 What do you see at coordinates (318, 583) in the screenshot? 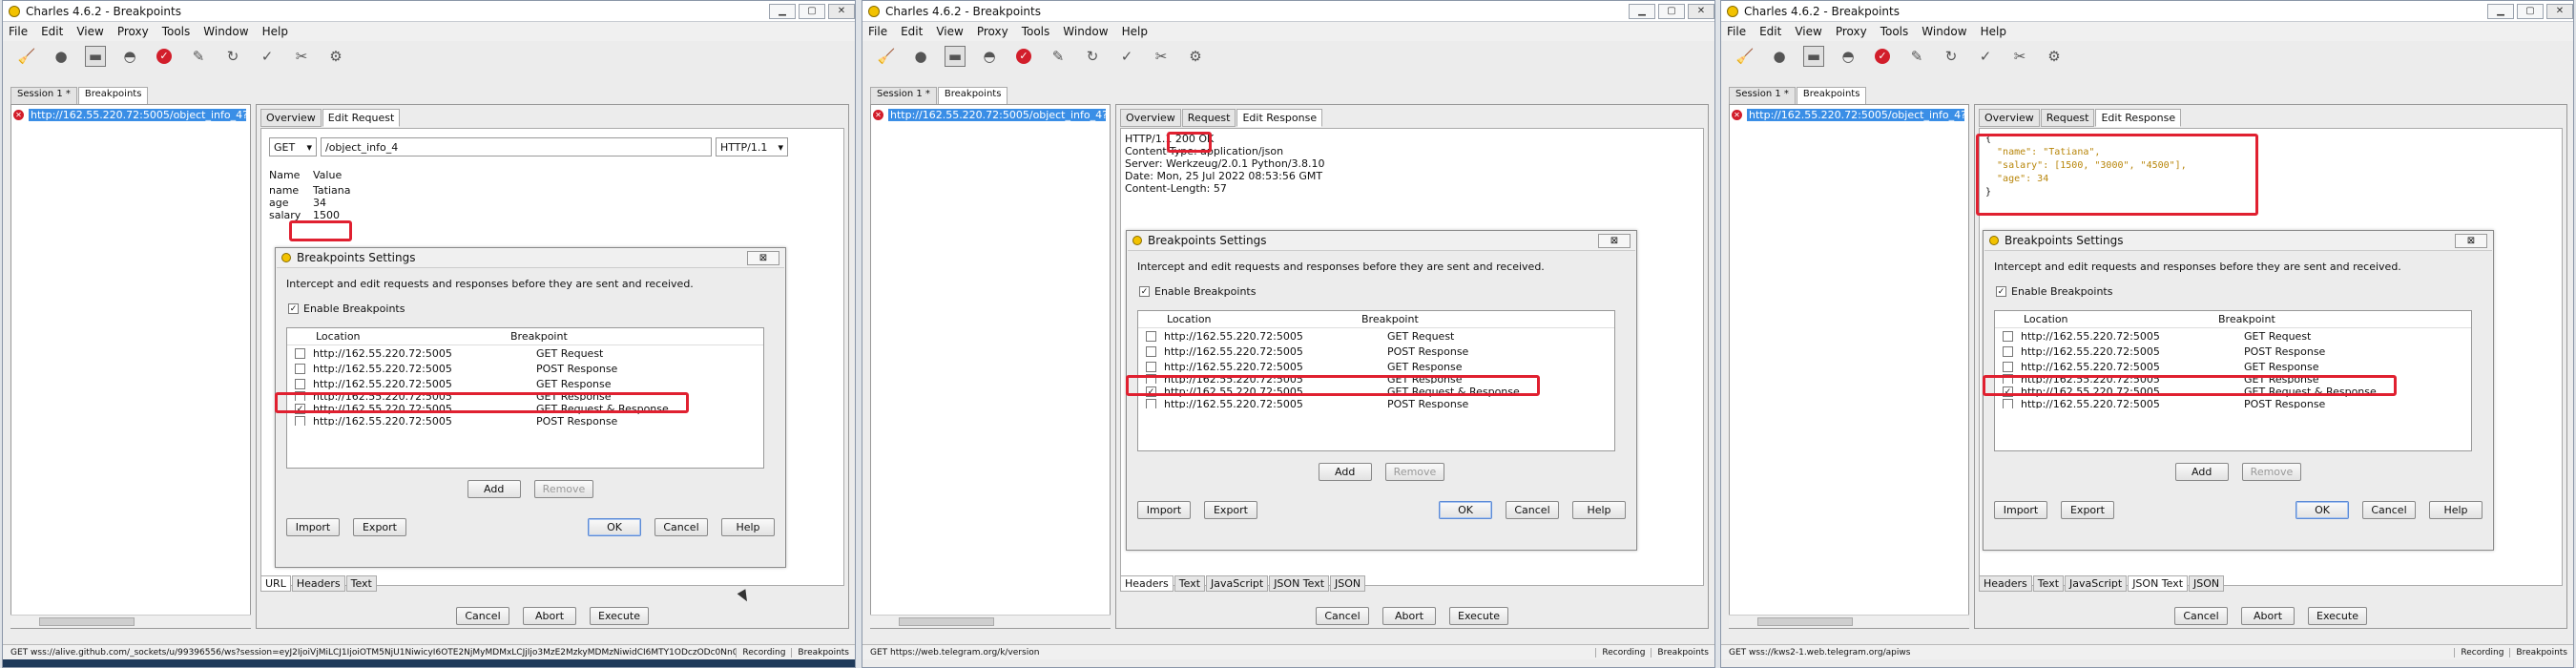
I see `tab-headers: Headers` at bounding box center [318, 583].